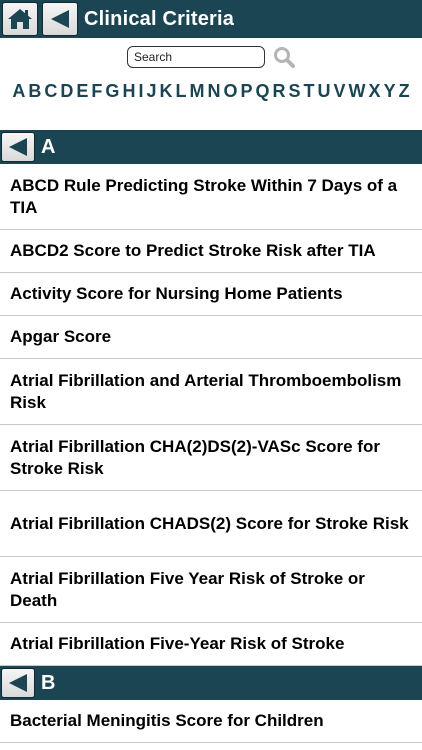 The width and height of the screenshot is (422, 750). Describe the element at coordinates (176, 293) in the screenshot. I see `list-item-label: Activity Score for Nursing Home Patients` at that location.